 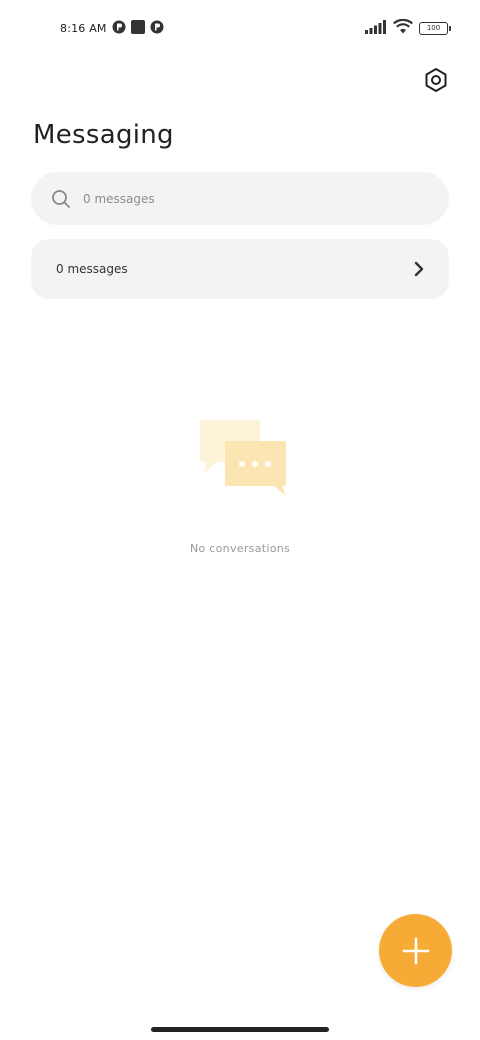 I want to click on search-icon, so click(x=61, y=198).